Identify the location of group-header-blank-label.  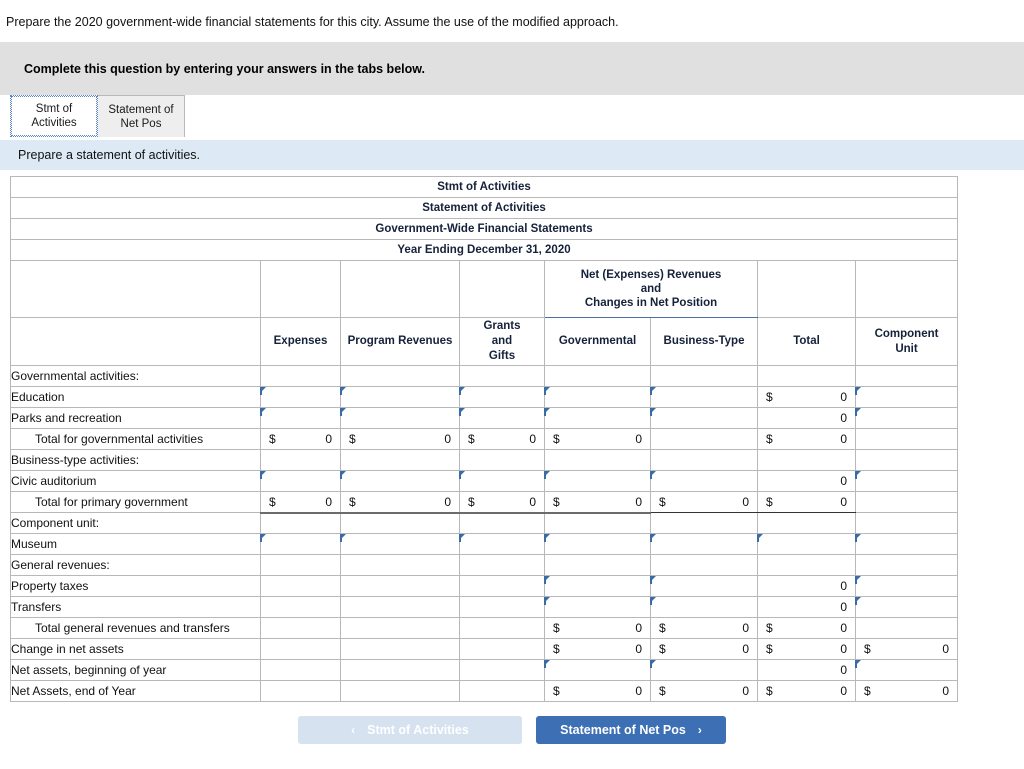
(135, 289).